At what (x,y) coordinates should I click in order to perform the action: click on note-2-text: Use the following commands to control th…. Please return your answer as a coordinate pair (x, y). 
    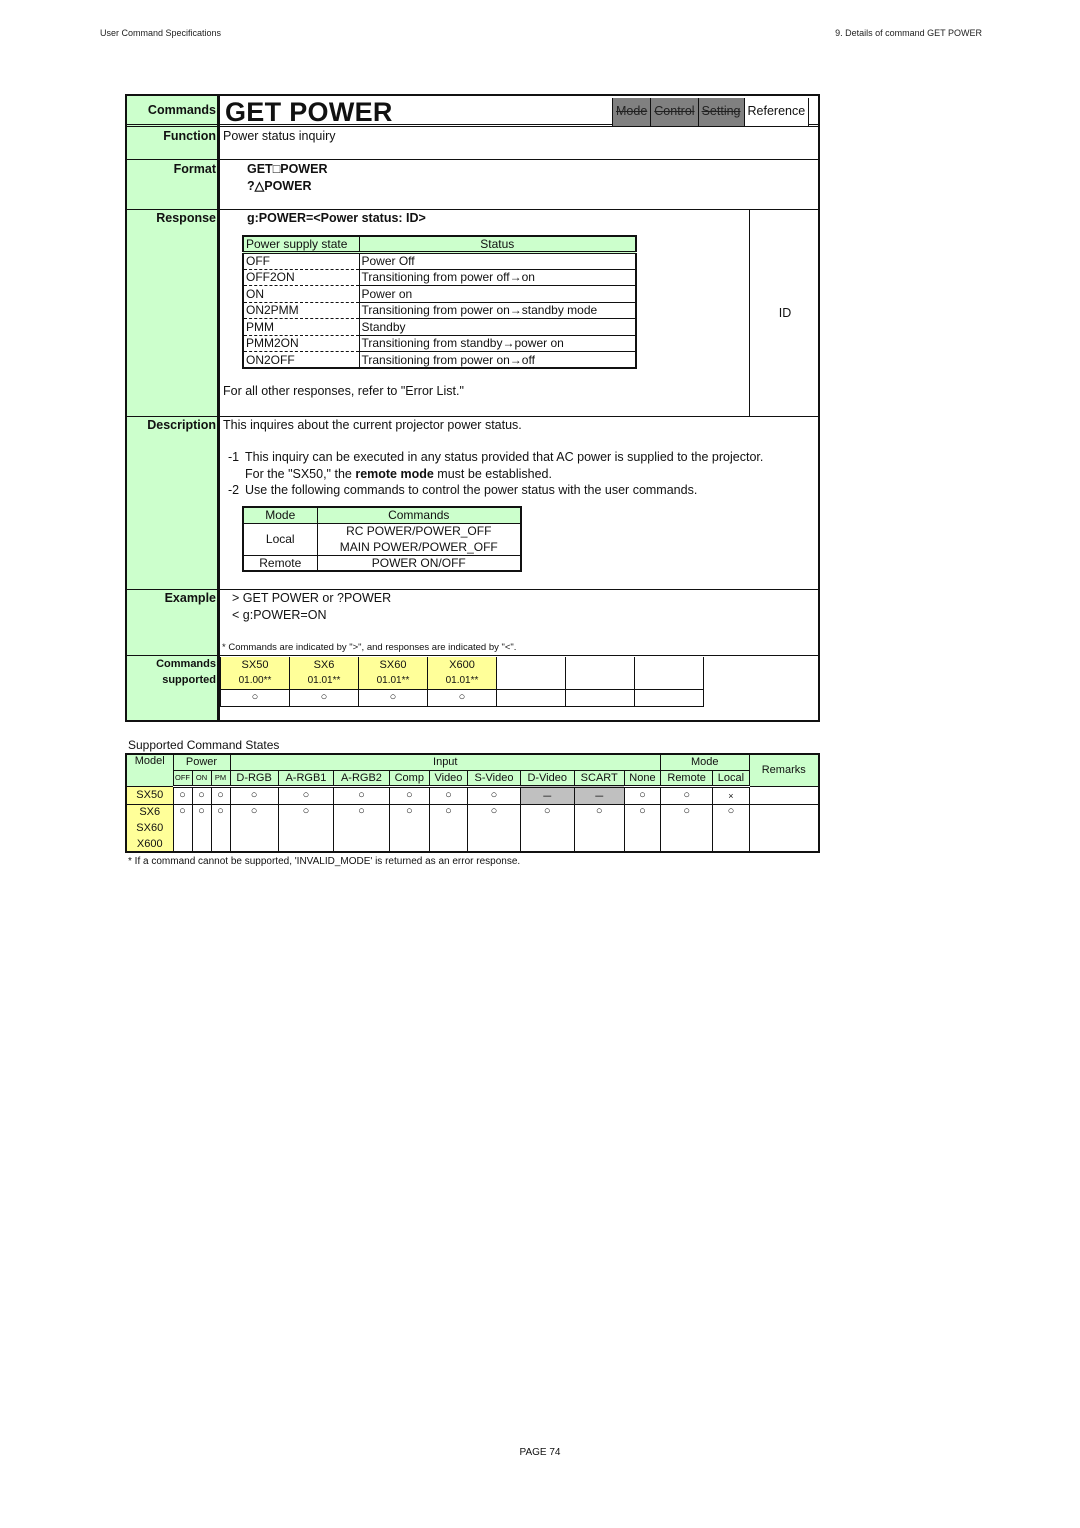
    Looking at the image, I should click on (471, 490).